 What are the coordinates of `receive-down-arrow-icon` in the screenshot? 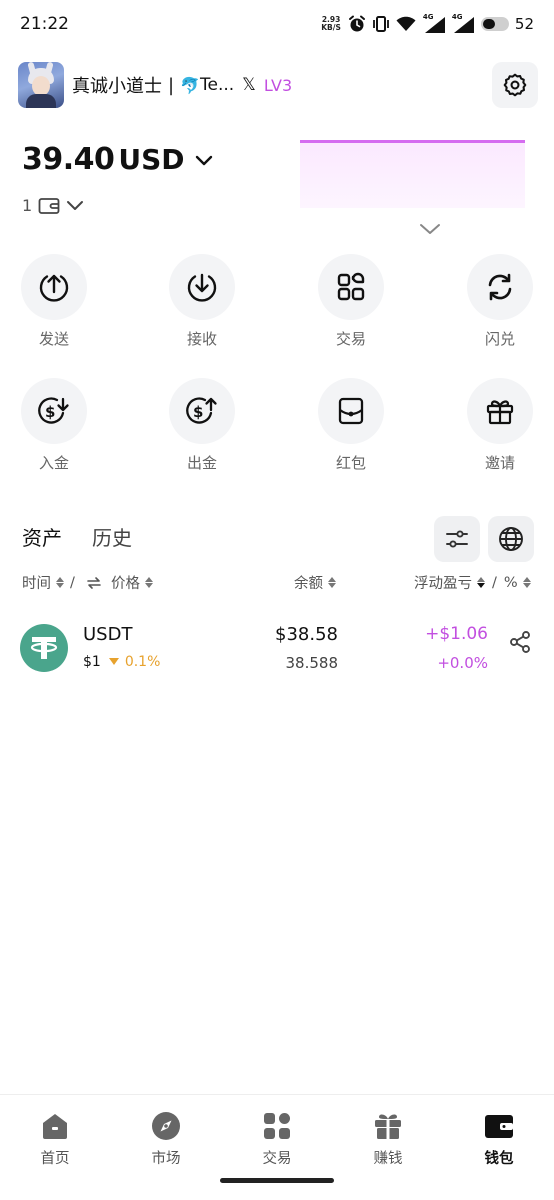 It's located at (202, 287).